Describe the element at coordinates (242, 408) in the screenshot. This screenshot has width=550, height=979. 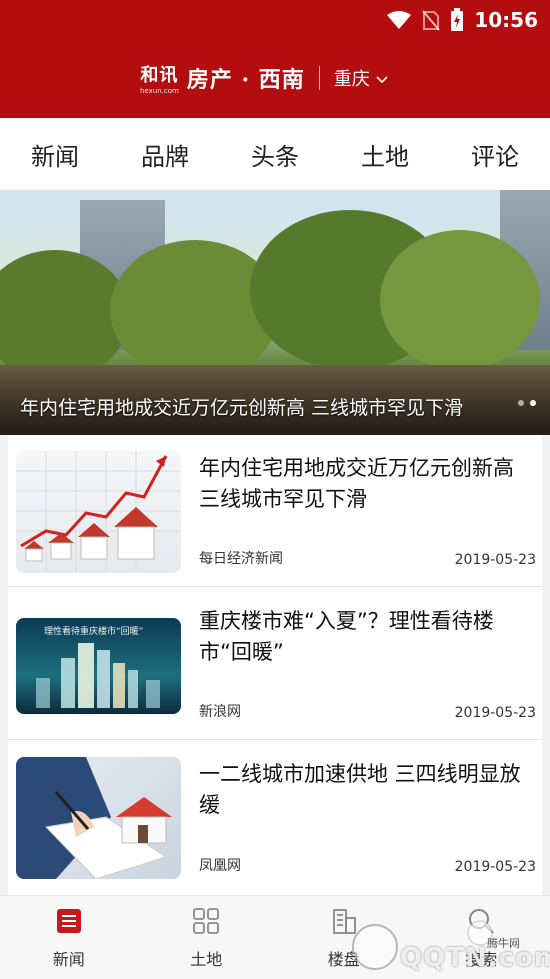
I see `banner-caption: 年内住宅用地成交近万亿元创新高 三线城市罕见下滑` at that location.